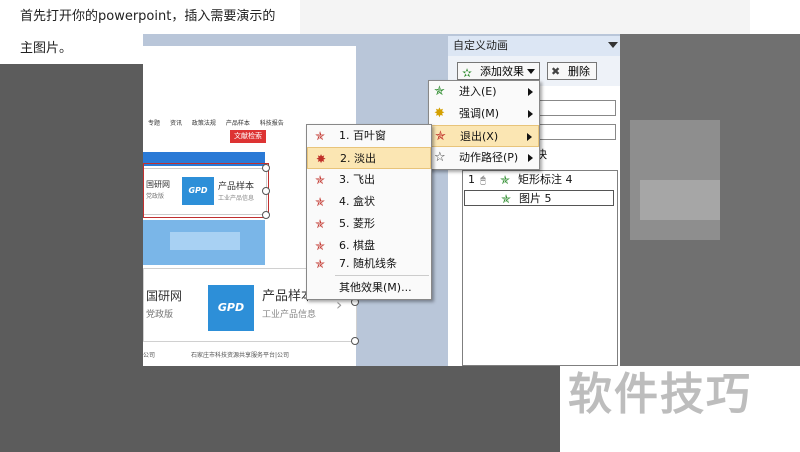 Image resolution: width=800 pixels, height=452 pixels. What do you see at coordinates (535, 198) in the screenshot?
I see `animation-label: 图片 5` at bounding box center [535, 198].